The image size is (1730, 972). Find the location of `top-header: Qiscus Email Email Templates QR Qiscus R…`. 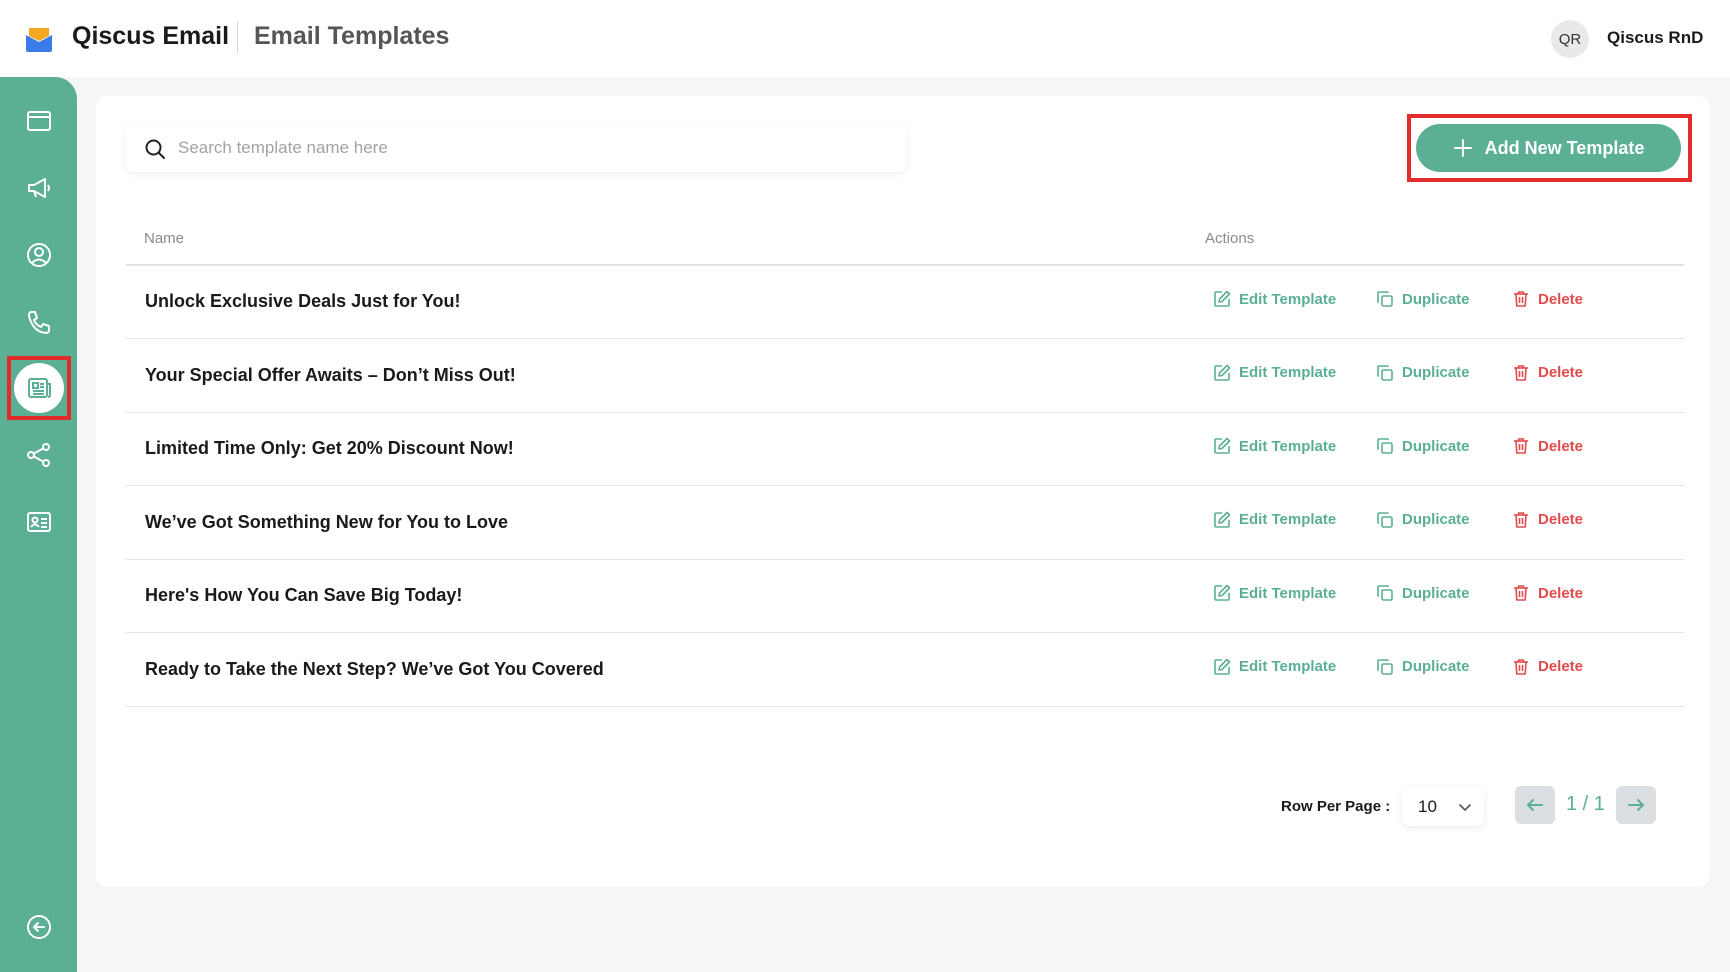

top-header: Qiscus Email Email Templates QR Qiscus R… is located at coordinates (865, 38).